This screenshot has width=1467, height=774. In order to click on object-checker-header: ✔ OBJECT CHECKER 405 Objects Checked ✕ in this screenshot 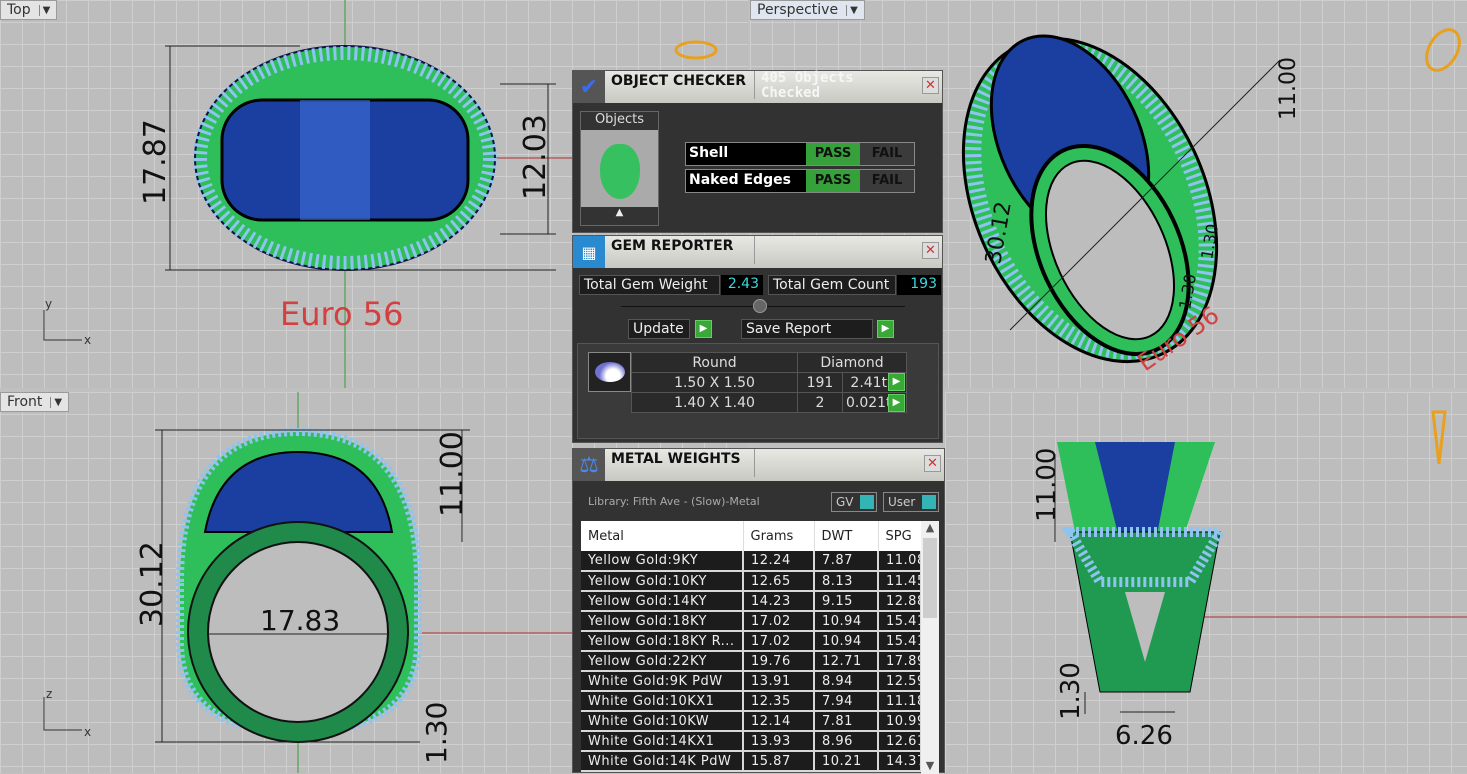, I will do `click(757, 87)`.